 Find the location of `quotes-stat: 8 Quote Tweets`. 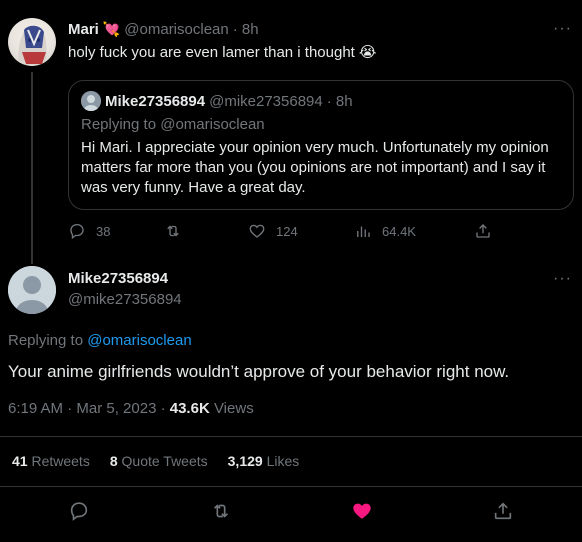

quotes-stat: 8 Quote Tweets is located at coordinates (159, 461).